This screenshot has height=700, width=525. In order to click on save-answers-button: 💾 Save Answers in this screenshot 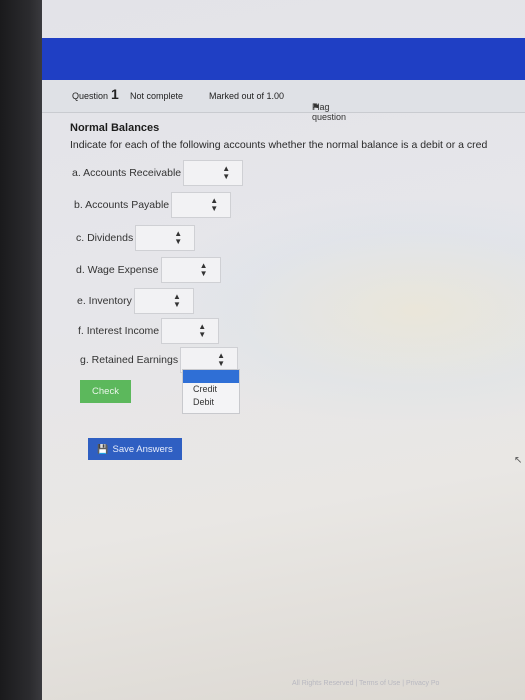, I will do `click(135, 449)`.